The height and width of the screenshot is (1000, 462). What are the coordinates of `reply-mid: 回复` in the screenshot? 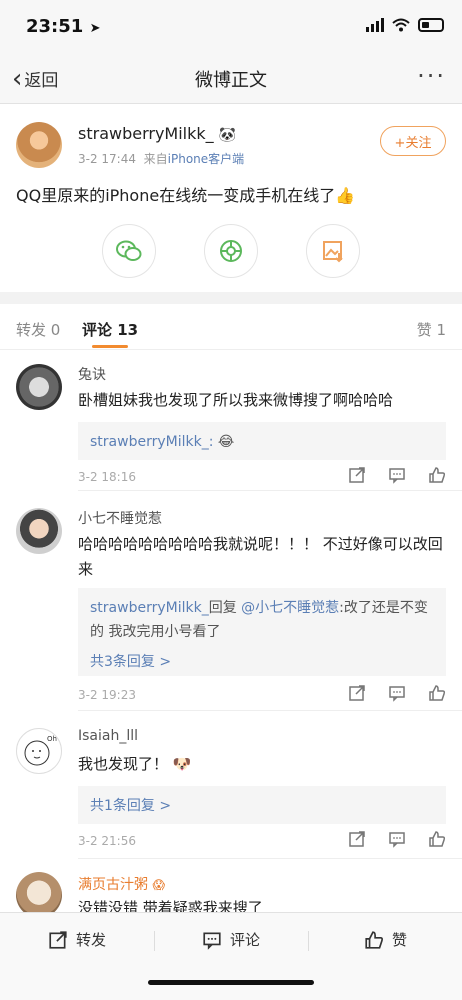 It's located at (222, 608).